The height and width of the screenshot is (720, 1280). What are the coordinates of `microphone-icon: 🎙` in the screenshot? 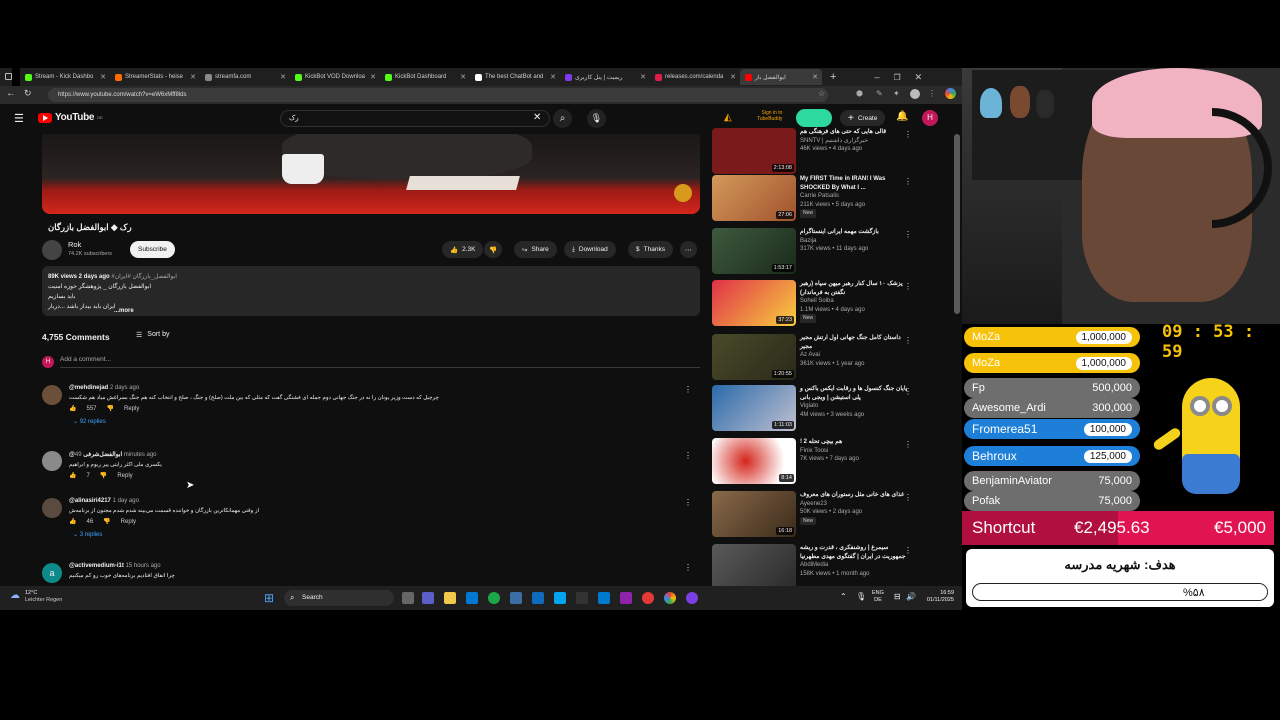 It's located at (861, 596).